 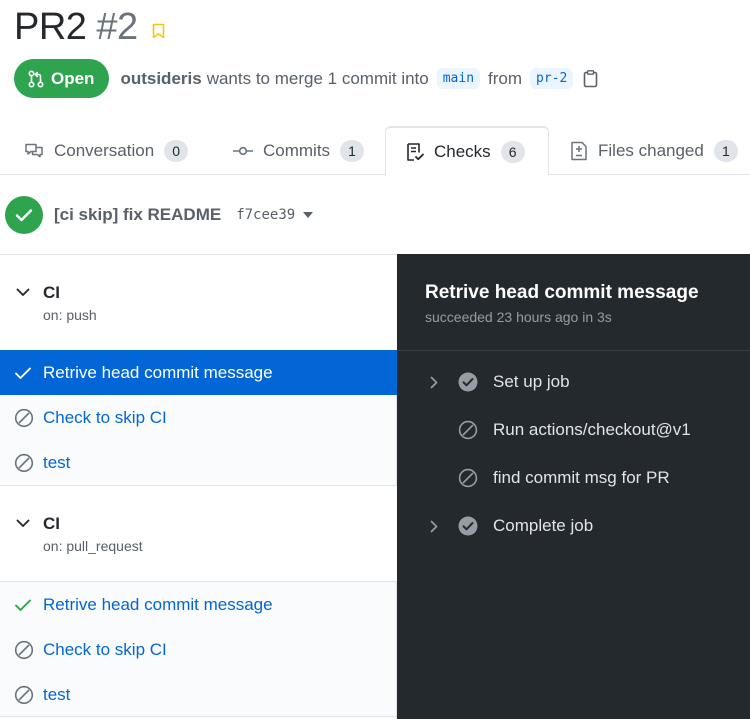 What do you see at coordinates (562, 292) in the screenshot?
I see `log-title: Retrive head commit message` at bounding box center [562, 292].